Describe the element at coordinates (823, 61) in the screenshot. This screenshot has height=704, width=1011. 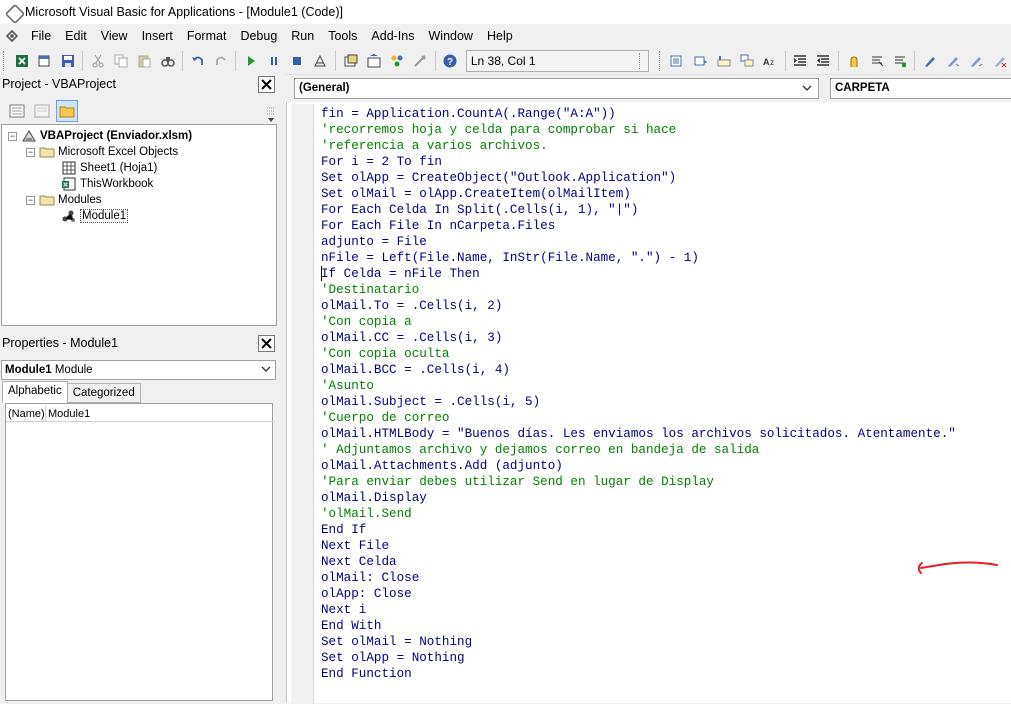
I see `outdent-icon` at that location.